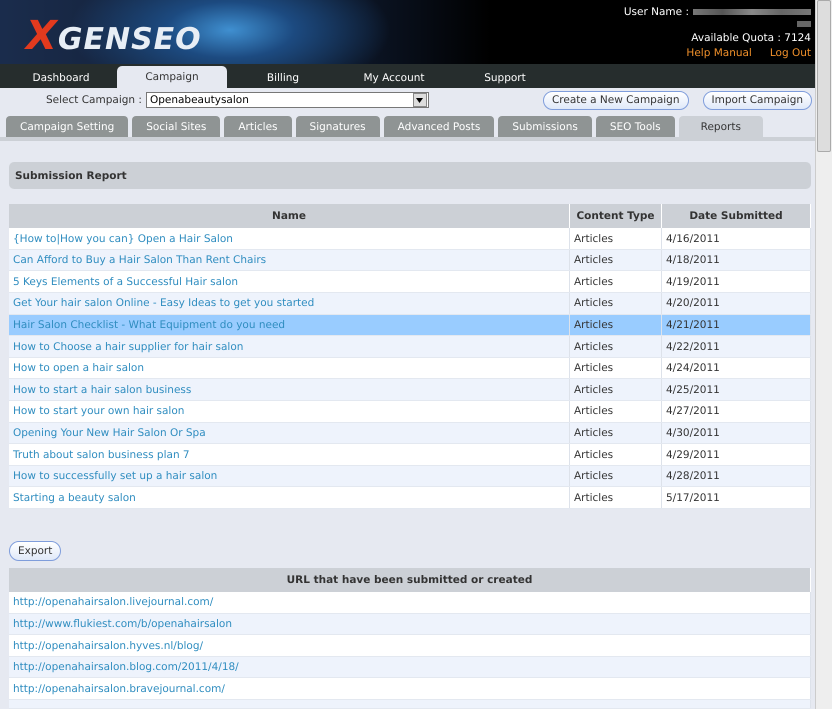 This screenshot has width=832, height=709. What do you see at coordinates (172, 77) in the screenshot?
I see `nav-tab: Campaign` at bounding box center [172, 77].